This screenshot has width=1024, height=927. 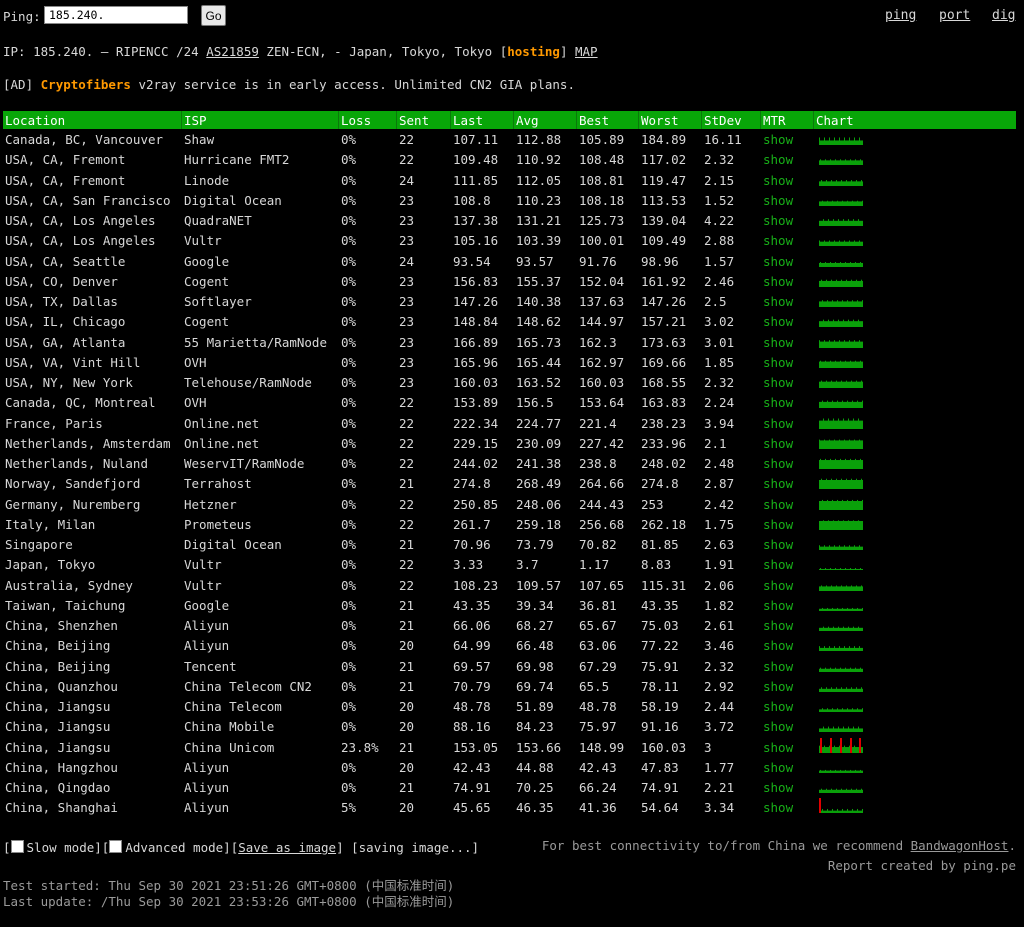 I want to click on cell-worst: 169.66, so click(x=664, y=362).